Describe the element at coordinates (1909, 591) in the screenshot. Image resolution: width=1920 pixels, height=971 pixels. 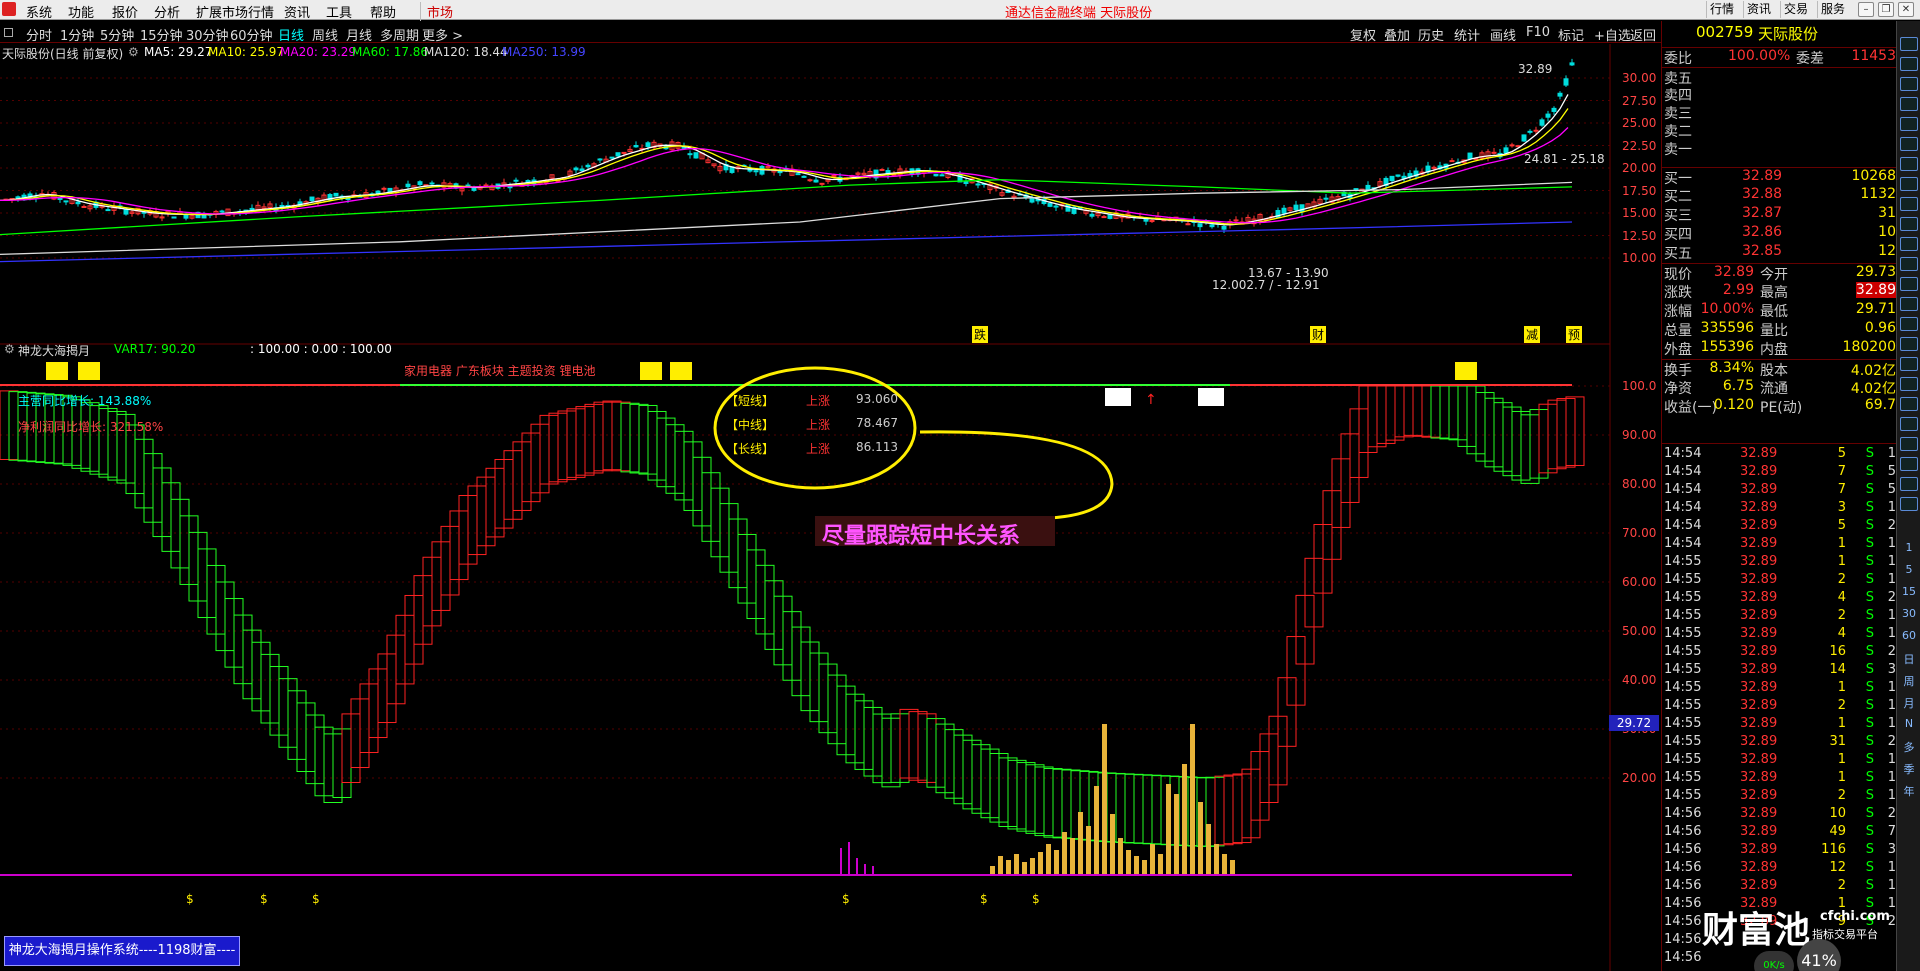
I see `sidebar-period: 15` at that location.